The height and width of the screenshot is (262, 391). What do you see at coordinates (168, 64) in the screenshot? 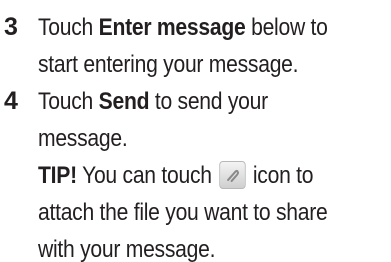
I see `step-line: start entering your message.` at bounding box center [168, 64].